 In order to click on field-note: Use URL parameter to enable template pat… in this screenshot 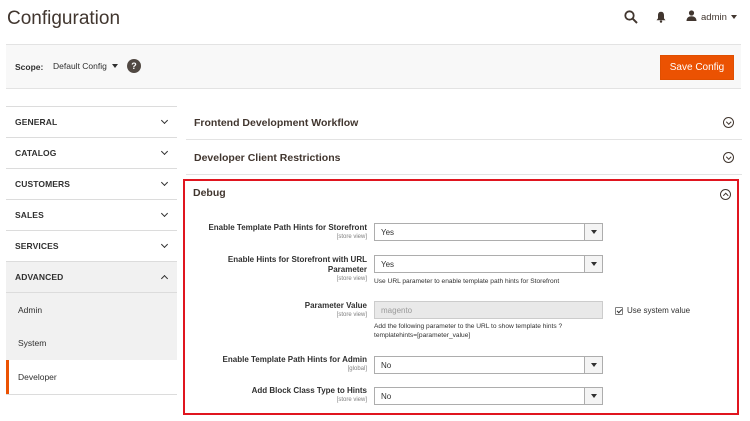, I will do `click(467, 281)`.